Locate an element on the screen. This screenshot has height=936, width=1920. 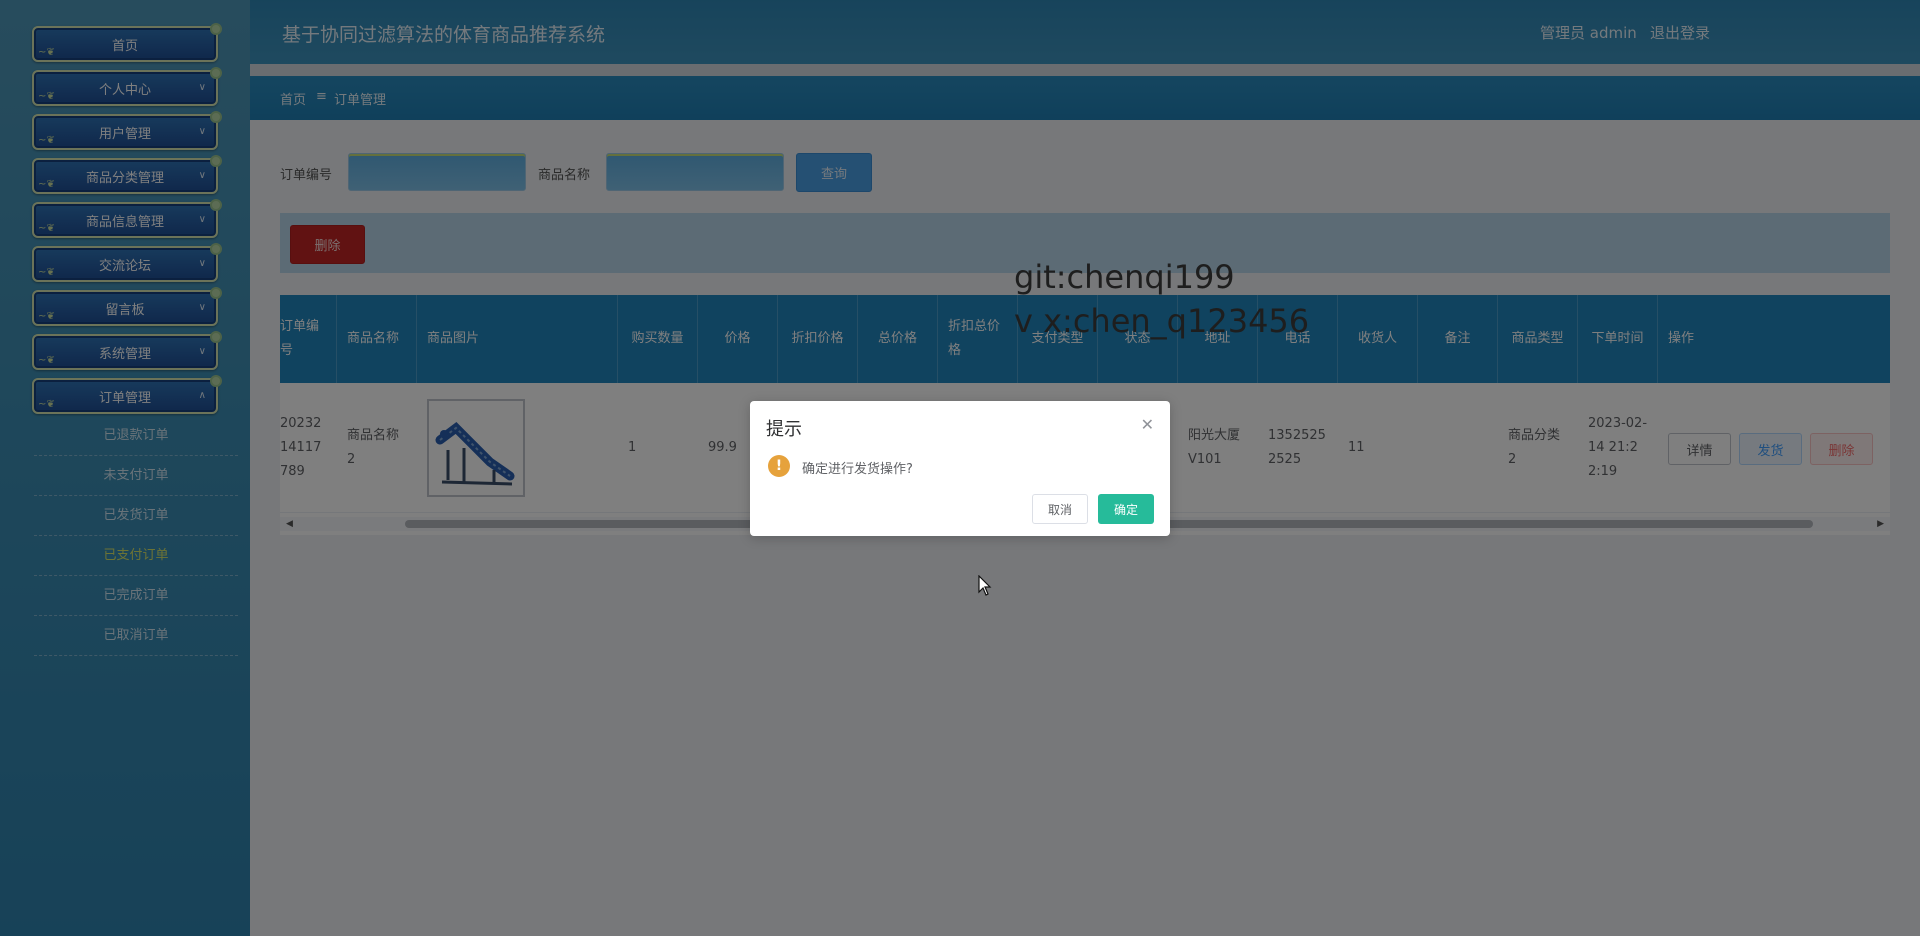
cancel-button: 取消 is located at coordinates (1060, 509).